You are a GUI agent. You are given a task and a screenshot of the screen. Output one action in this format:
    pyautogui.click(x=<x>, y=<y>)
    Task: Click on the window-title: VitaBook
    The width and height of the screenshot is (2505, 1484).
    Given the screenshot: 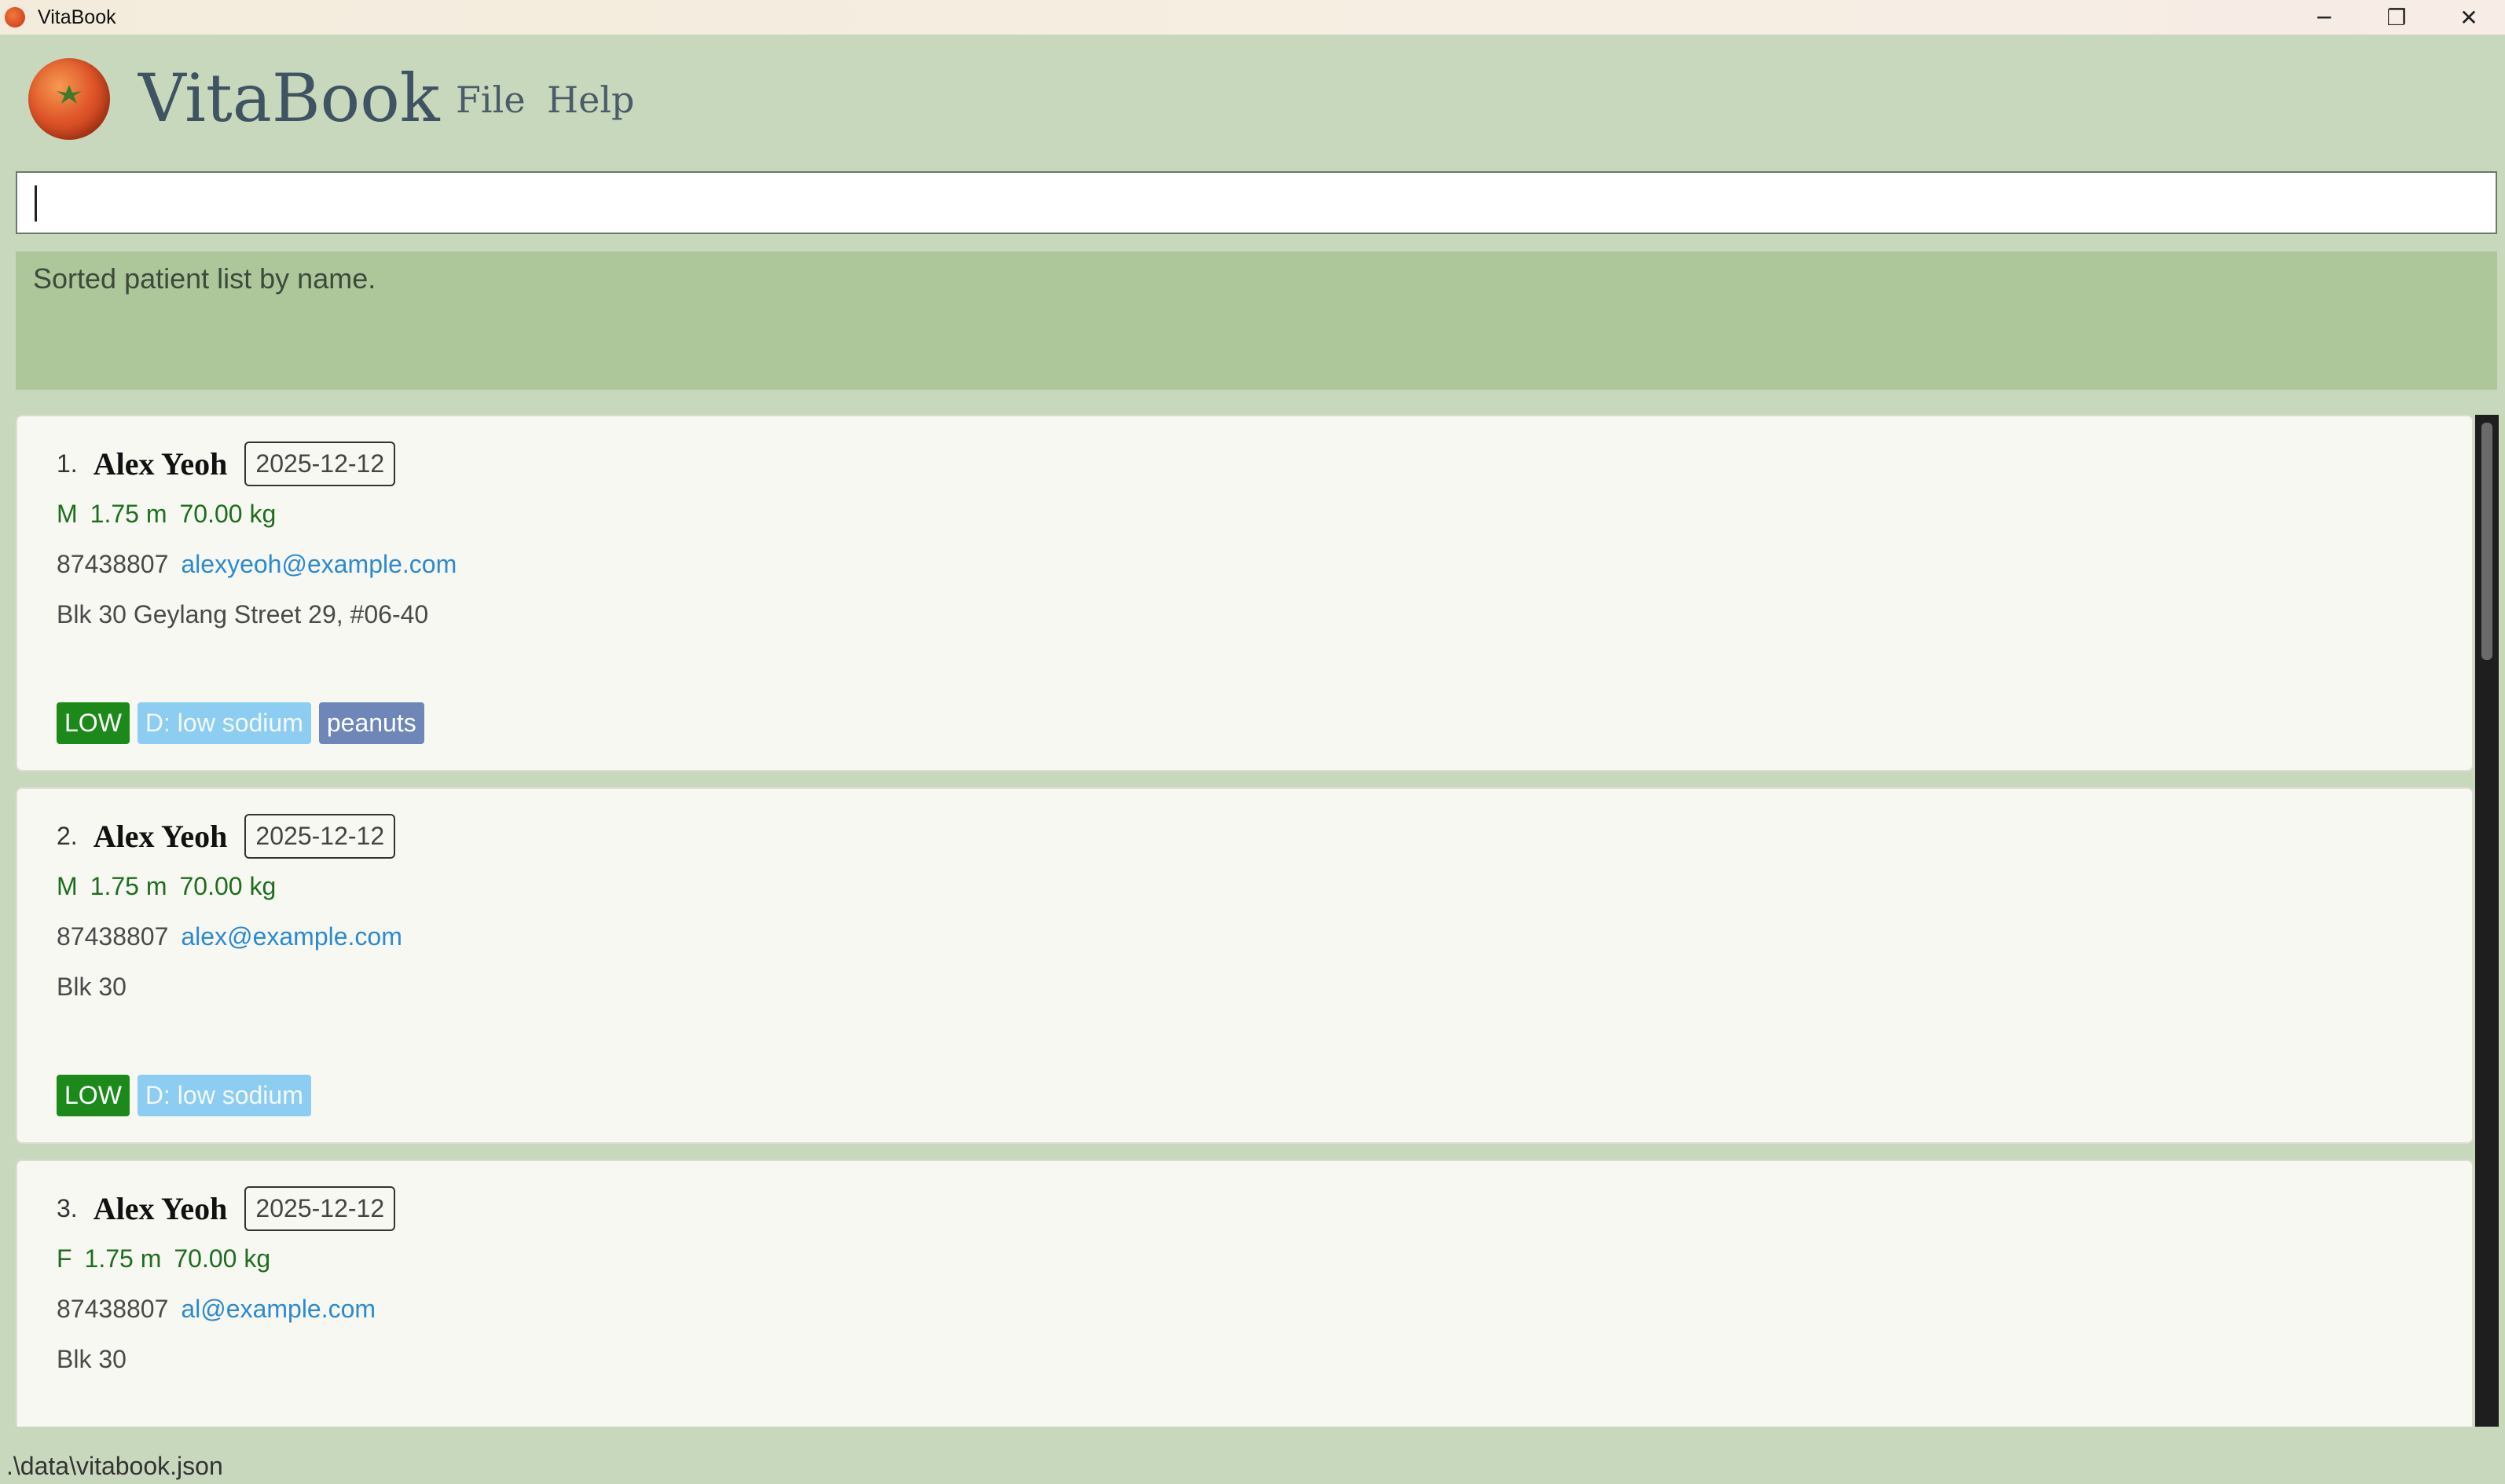 What is the action you would take?
    pyautogui.click(x=77, y=16)
    